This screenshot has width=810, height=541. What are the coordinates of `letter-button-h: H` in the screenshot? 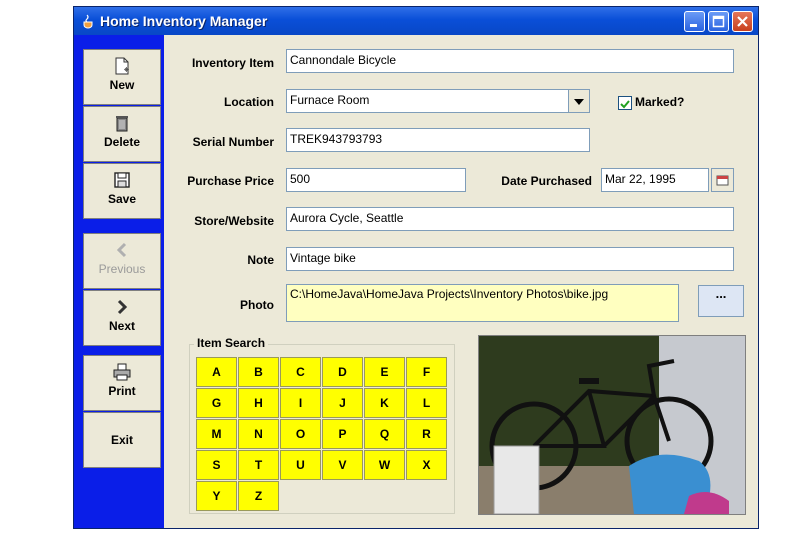 It's located at (258, 403).